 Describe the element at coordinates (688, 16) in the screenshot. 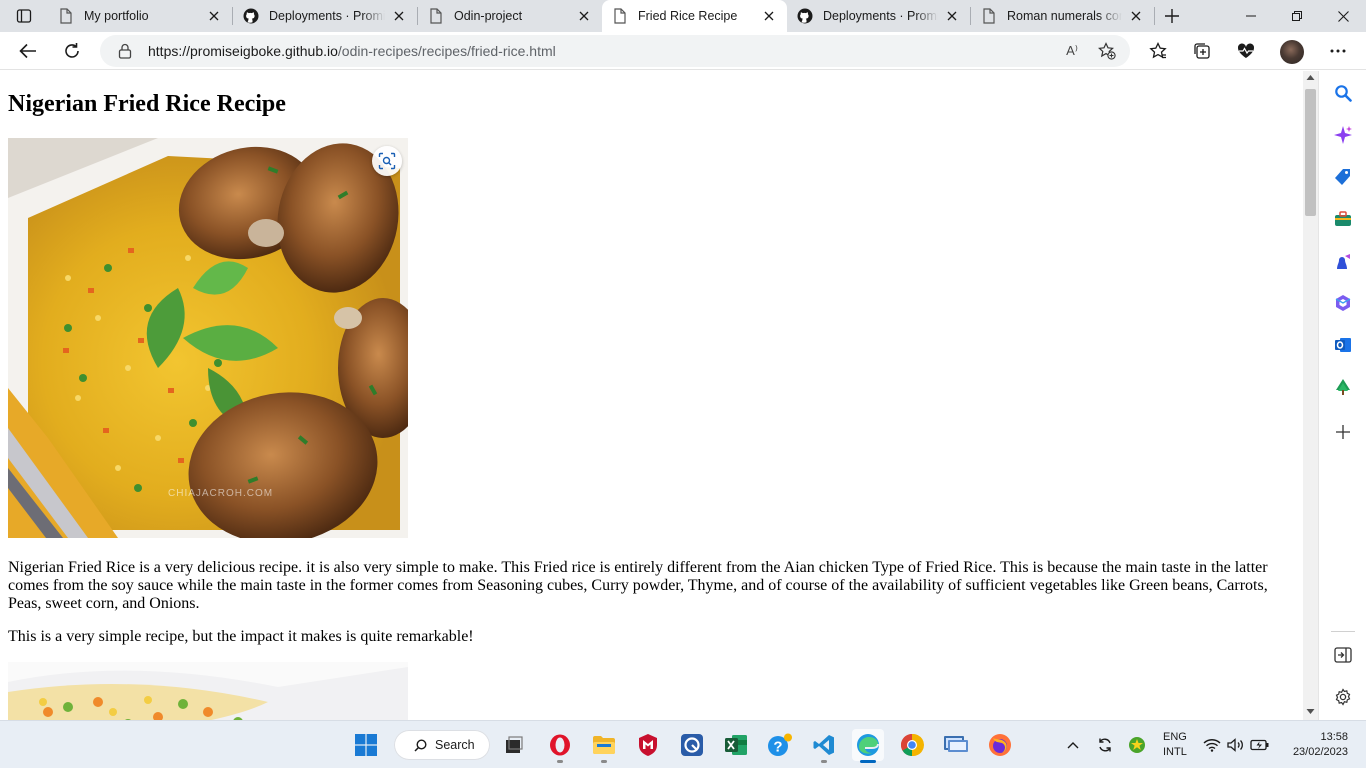

I see `tab-title: Fried Rice Recipe` at that location.